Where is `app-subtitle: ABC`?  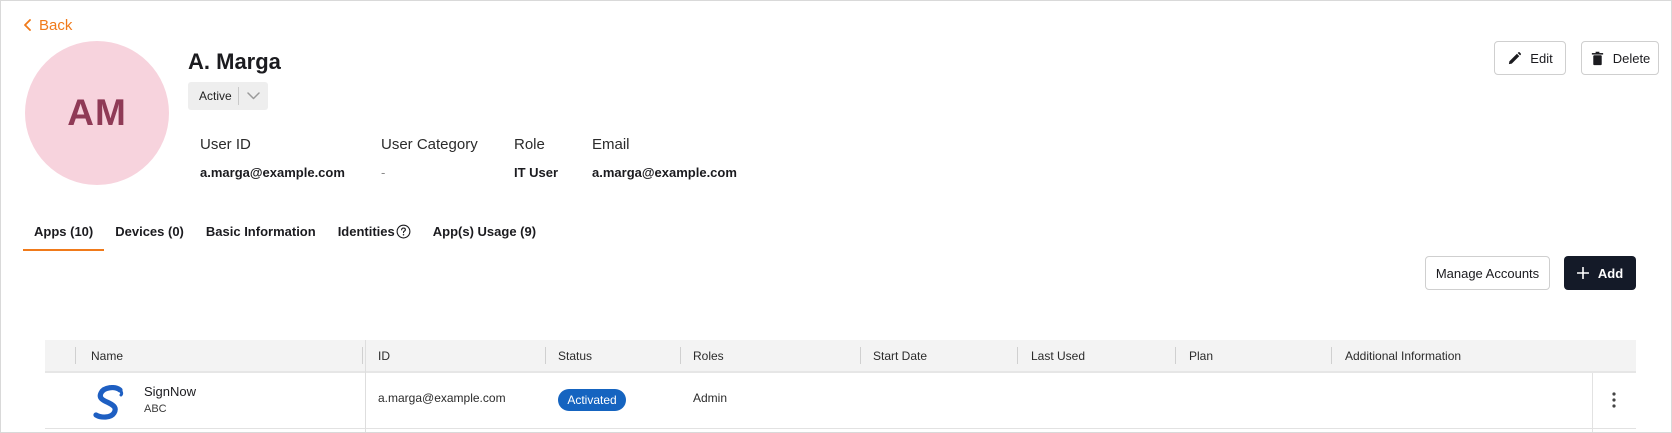
app-subtitle: ABC is located at coordinates (155, 409).